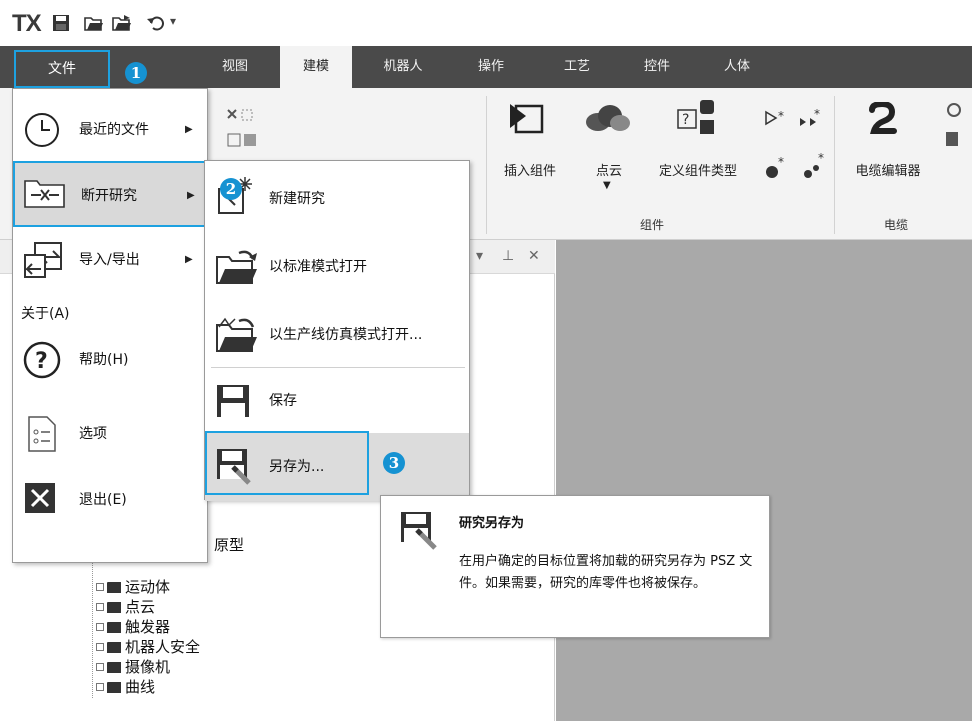 The height and width of the screenshot is (721, 972). I want to click on tree-item-partial: 原型, so click(229, 545).